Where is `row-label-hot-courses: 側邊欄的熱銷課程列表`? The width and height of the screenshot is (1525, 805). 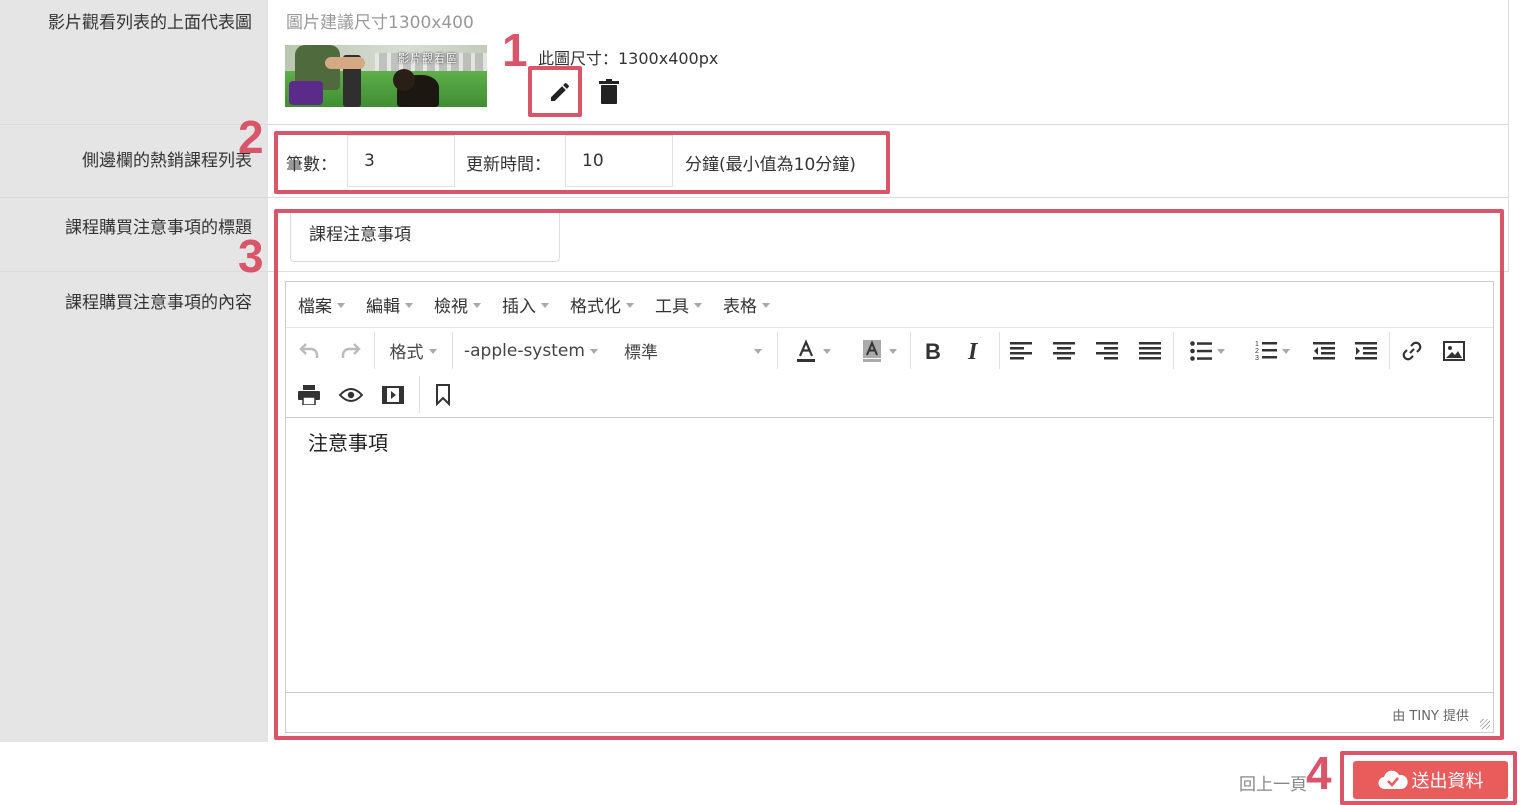 row-label-hot-courses: 側邊欄的熱銷課程列表 is located at coordinates (167, 161).